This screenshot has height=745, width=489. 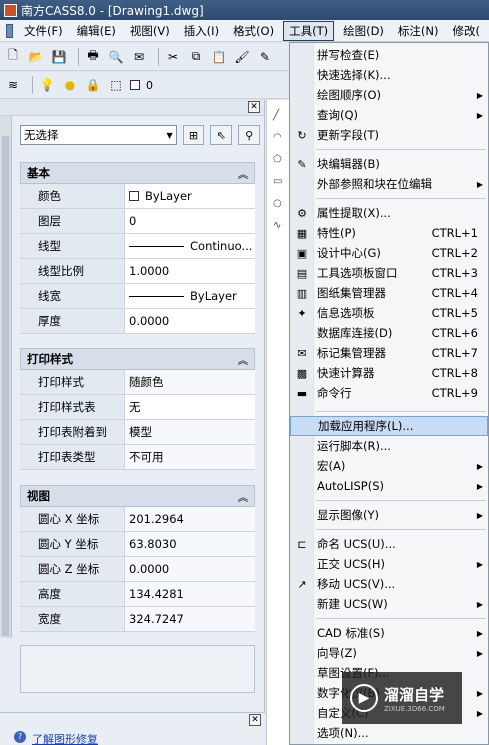 I want to click on scrollbar-thumb, so click(x=5, y=386).